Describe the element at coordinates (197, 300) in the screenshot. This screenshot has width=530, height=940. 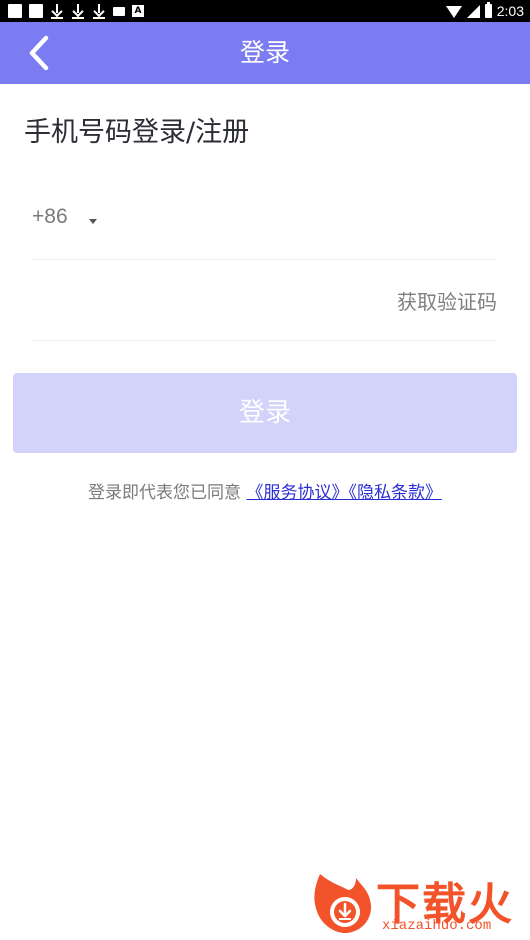
I see `verification-code-input` at that location.